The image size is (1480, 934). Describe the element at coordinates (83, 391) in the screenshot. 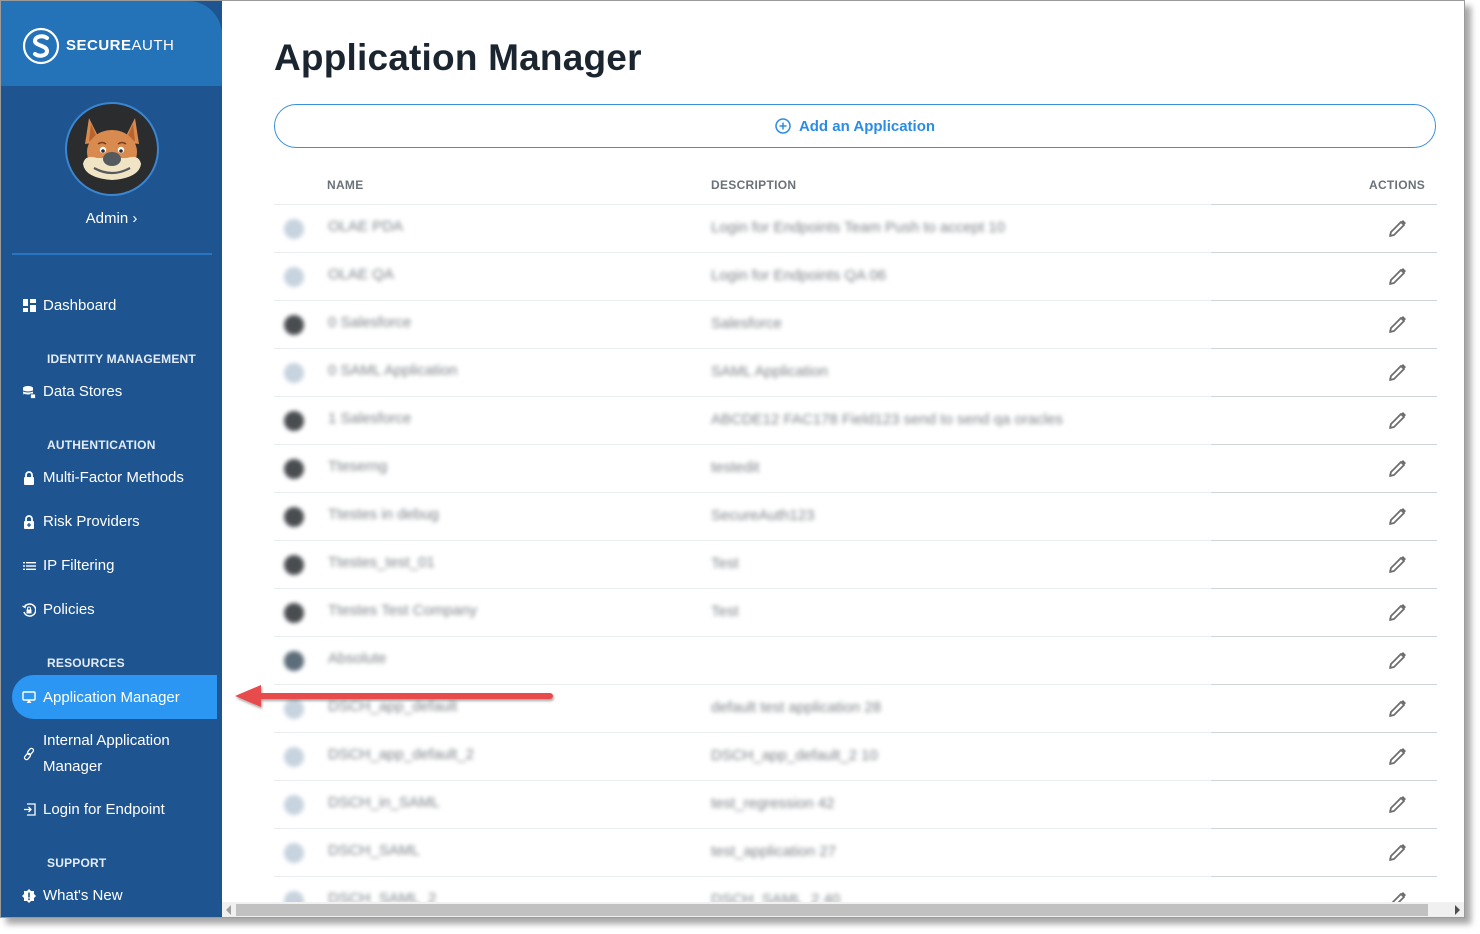

I see `sidebar-item-label: Data Stores` at that location.